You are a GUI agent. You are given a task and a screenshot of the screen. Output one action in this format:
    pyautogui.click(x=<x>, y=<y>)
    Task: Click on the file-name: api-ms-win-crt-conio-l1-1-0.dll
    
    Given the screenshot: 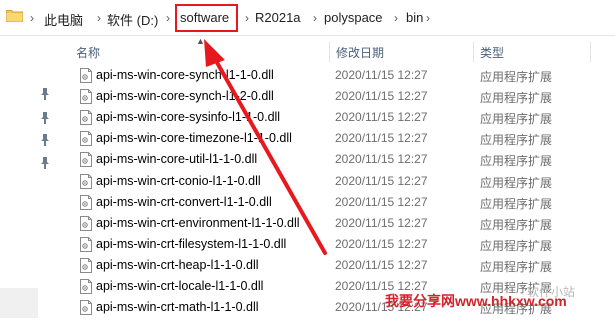 What is the action you would take?
    pyautogui.click(x=178, y=180)
    